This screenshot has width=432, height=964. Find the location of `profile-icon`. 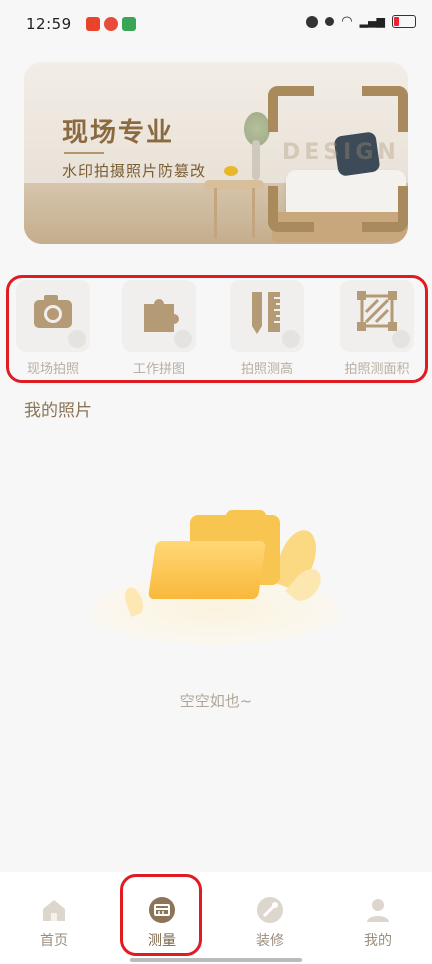

profile-icon is located at coordinates (378, 910).